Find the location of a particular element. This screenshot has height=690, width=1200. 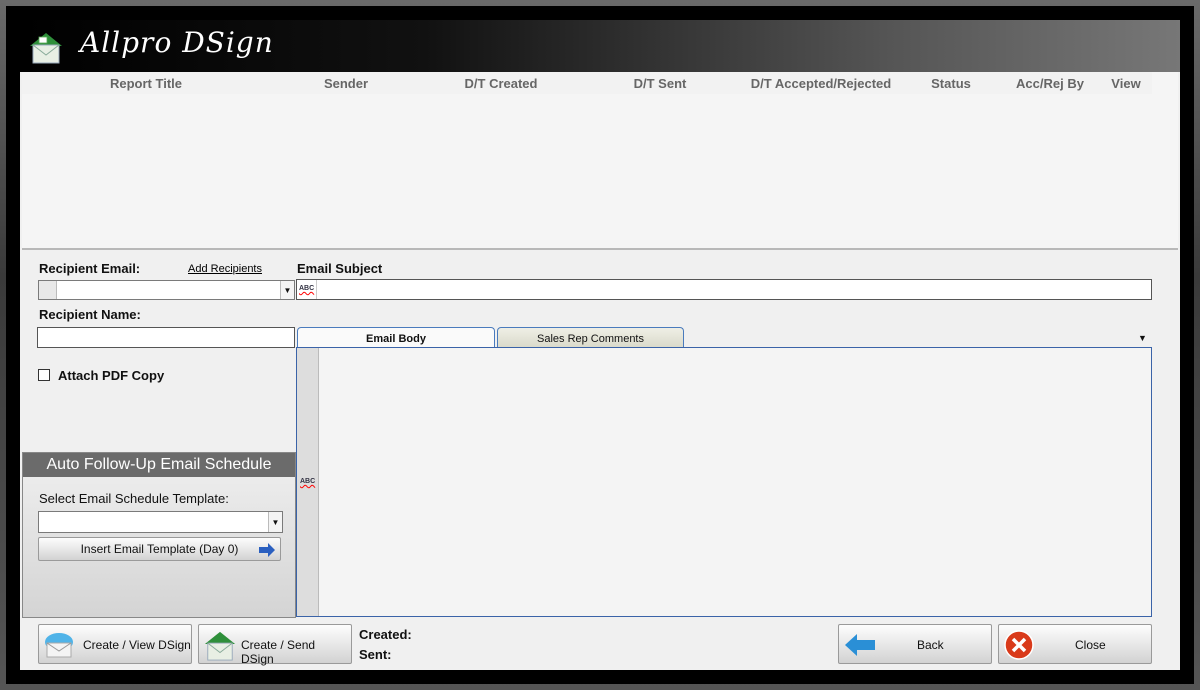

insert-button-label: Insert Email Template (Day 0) is located at coordinates (159, 549).